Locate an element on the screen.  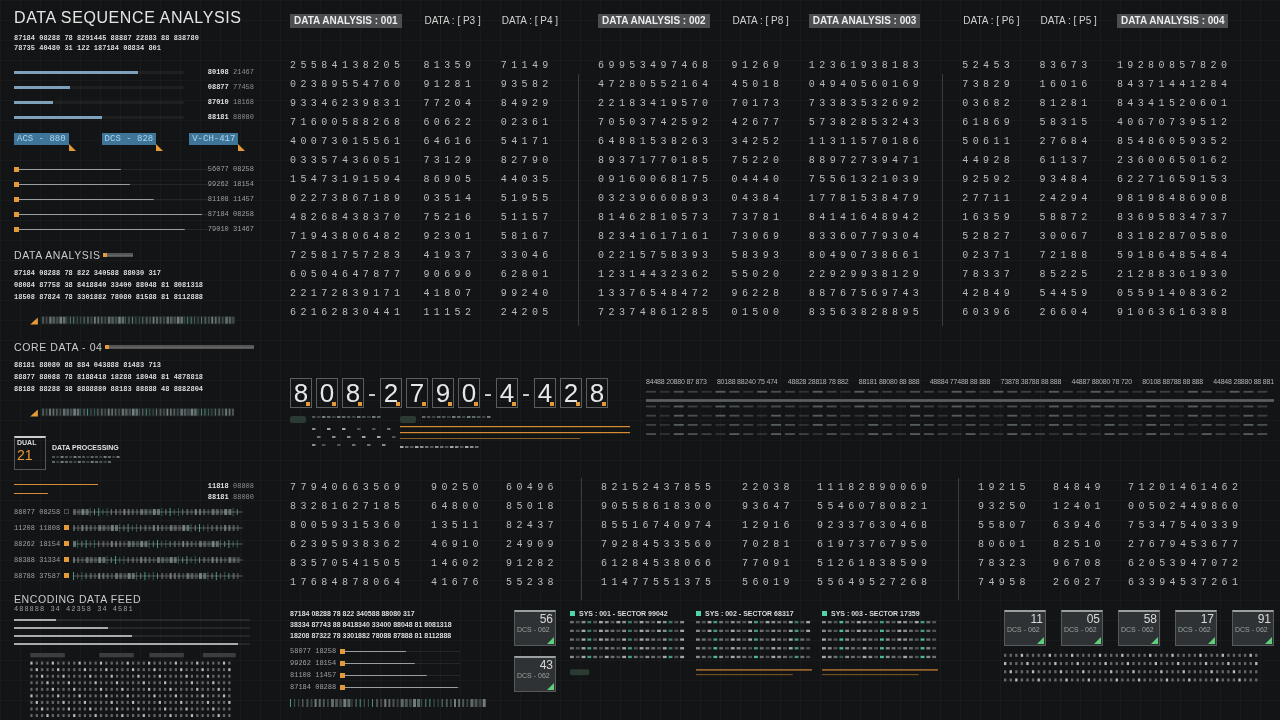
digit-row-text: 09160068175 is located at coordinates (655, 180).